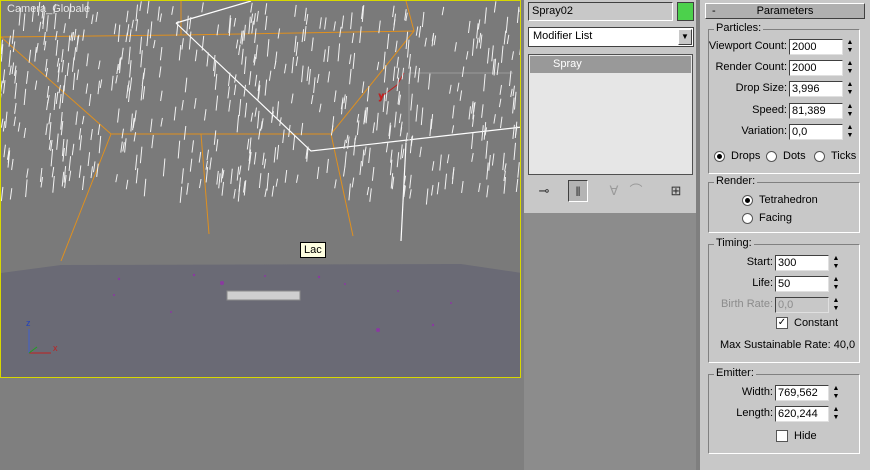 Image resolution: width=870 pixels, height=470 pixels. Describe the element at coordinates (816, 132) in the screenshot. I see `variation-field: 0,0` at that location.